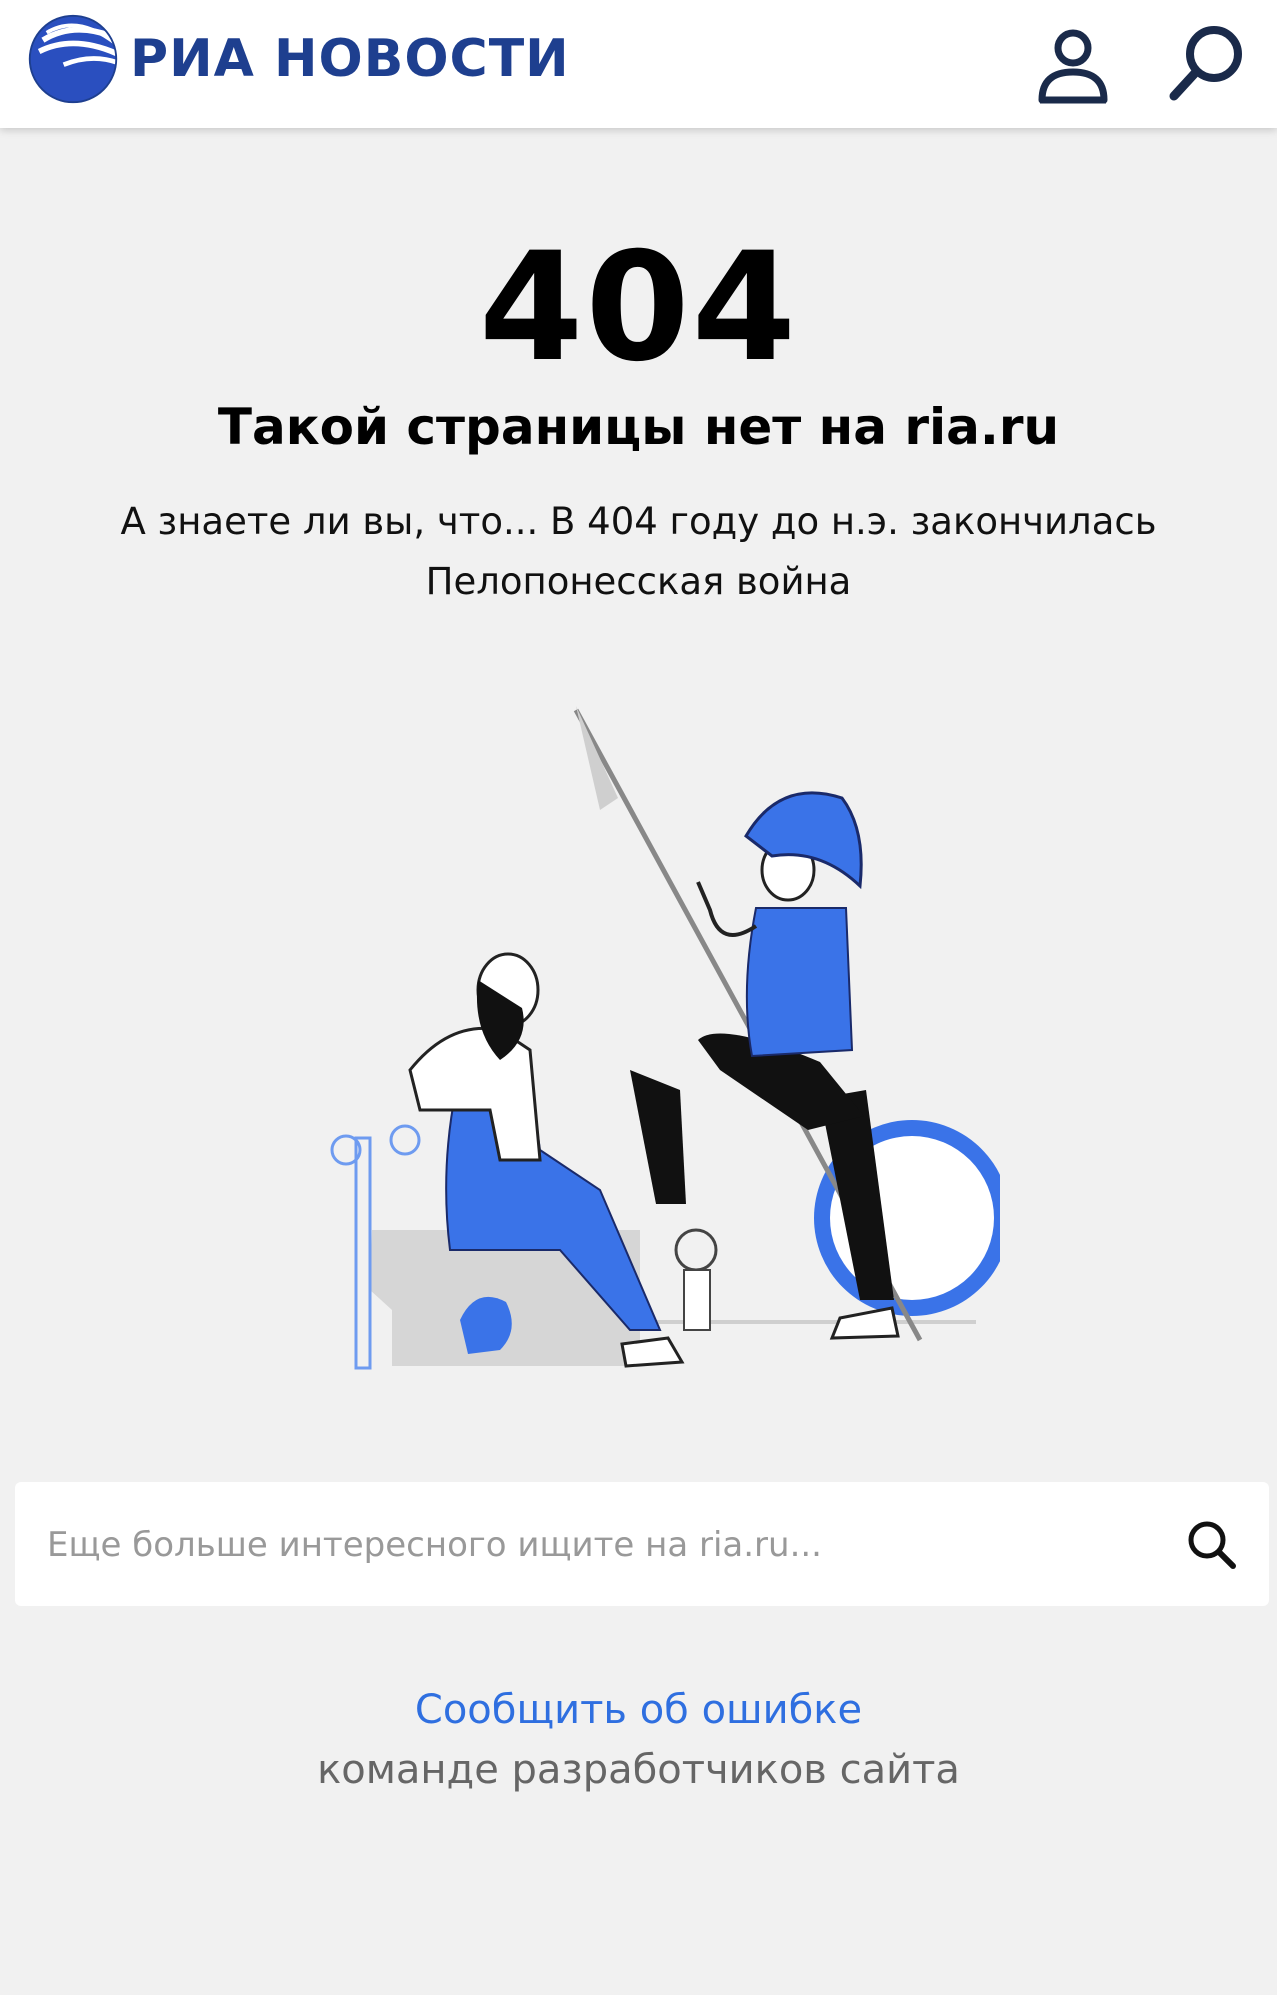 The height and width of the screenshot is (1995, 1277). What do you see at coordinates (638, 64) in the screenshot?
I see `site-header: РИА НОВОСТИ` at bounding box center [638, 64].